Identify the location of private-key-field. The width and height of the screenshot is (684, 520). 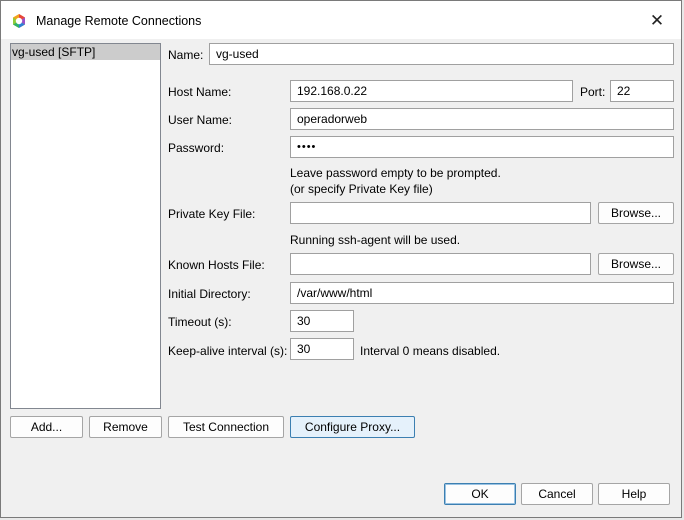
(440, 213).